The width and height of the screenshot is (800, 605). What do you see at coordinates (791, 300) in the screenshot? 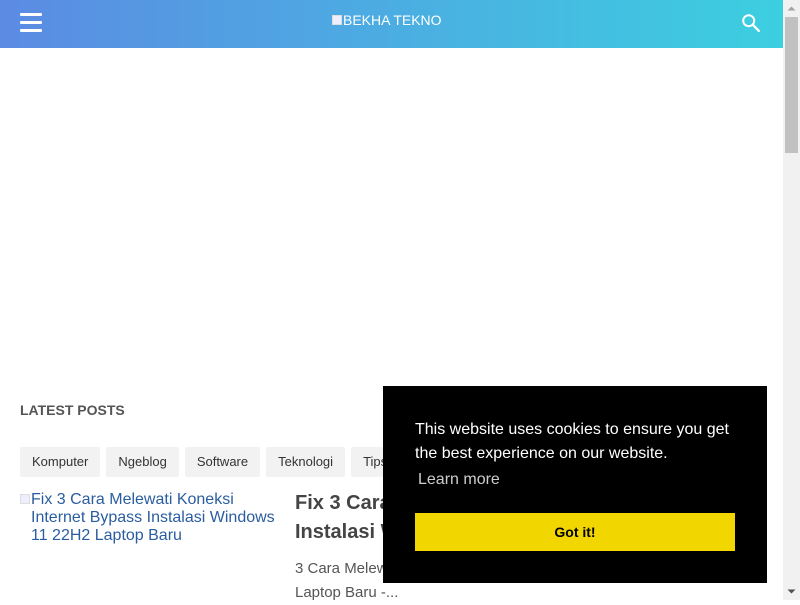
I see `vertical-scrollbar` at bounding box center [791, 300].